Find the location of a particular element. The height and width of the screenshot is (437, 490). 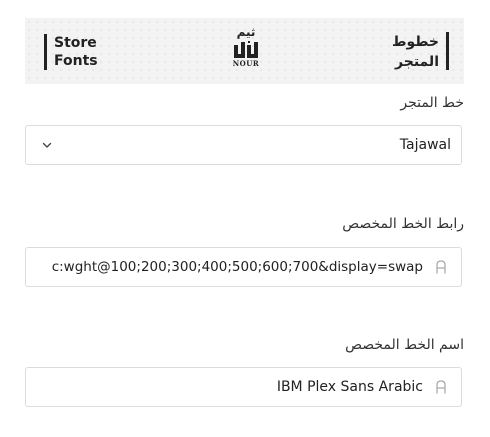

banner-title-ar-line2: المتجر is located at coordinates (417, 62).